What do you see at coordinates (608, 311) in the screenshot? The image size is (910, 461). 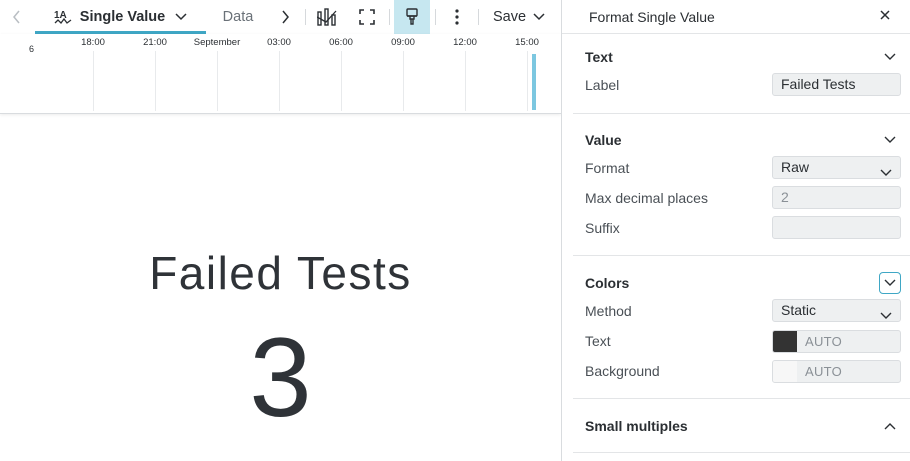 I see `method-label: Method` at bounding box center [608, 311].